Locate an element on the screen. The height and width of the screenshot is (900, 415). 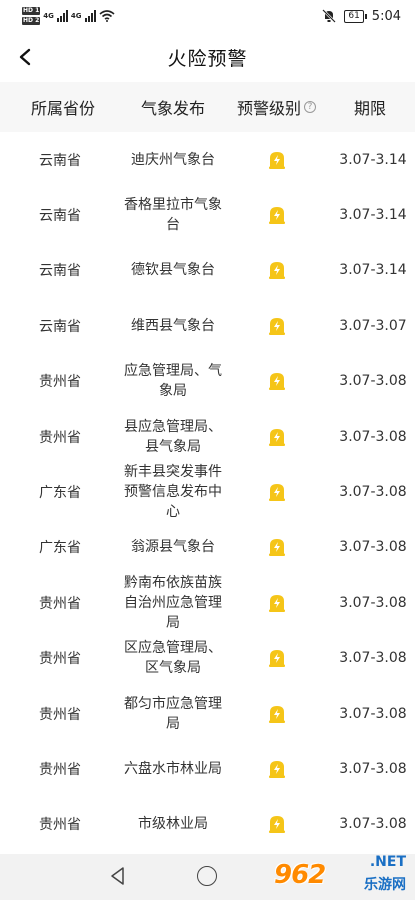
table-row: 贵州省 都匀市应急管理局 3.07-3.08 is located at coordinates (207, 713).